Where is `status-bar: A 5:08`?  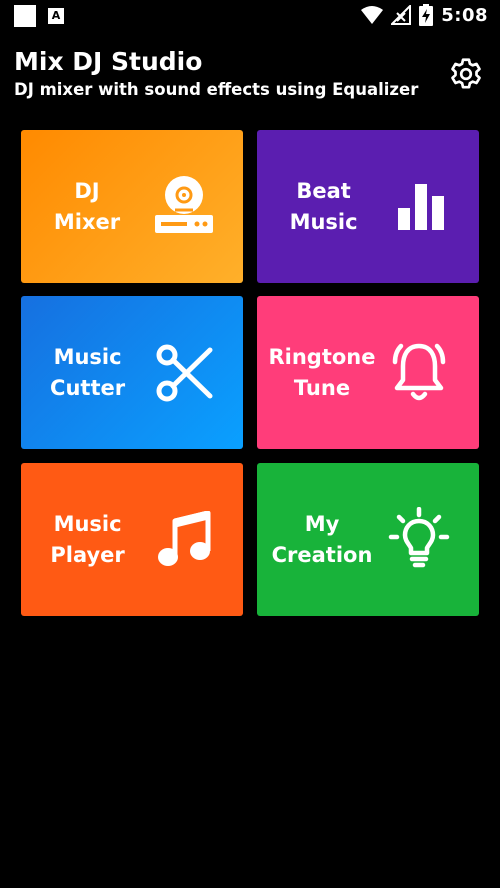 status-bar: A 5:08 is located at coordinates (250, 16).